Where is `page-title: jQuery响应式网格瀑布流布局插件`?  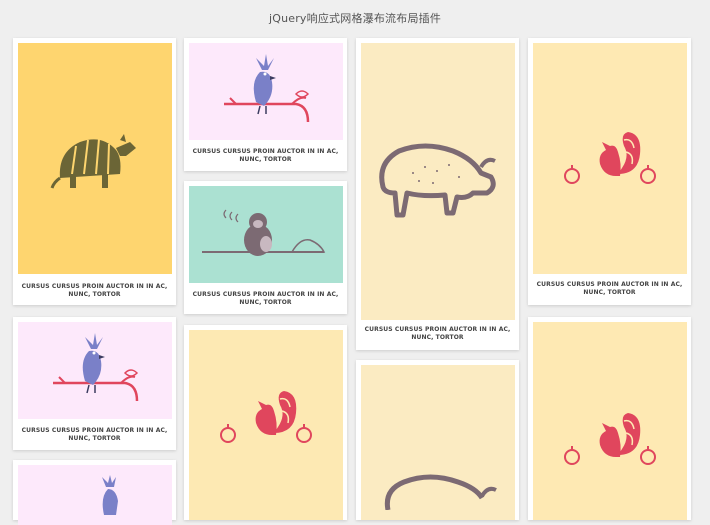
page-title: jQuery响应式网格瀑布流布局插件 is located at coordinates (355, 18).